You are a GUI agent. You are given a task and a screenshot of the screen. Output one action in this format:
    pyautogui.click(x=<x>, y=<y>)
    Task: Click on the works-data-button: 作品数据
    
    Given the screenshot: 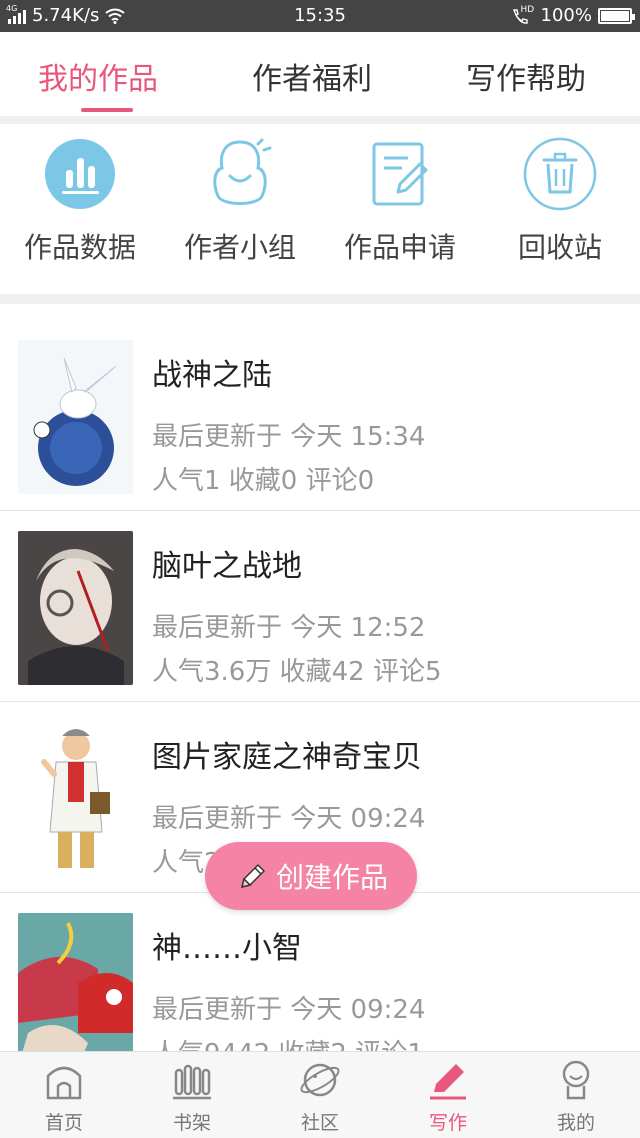 What is the action you would take?
    pyautogui.click(x=80, y=201)
    